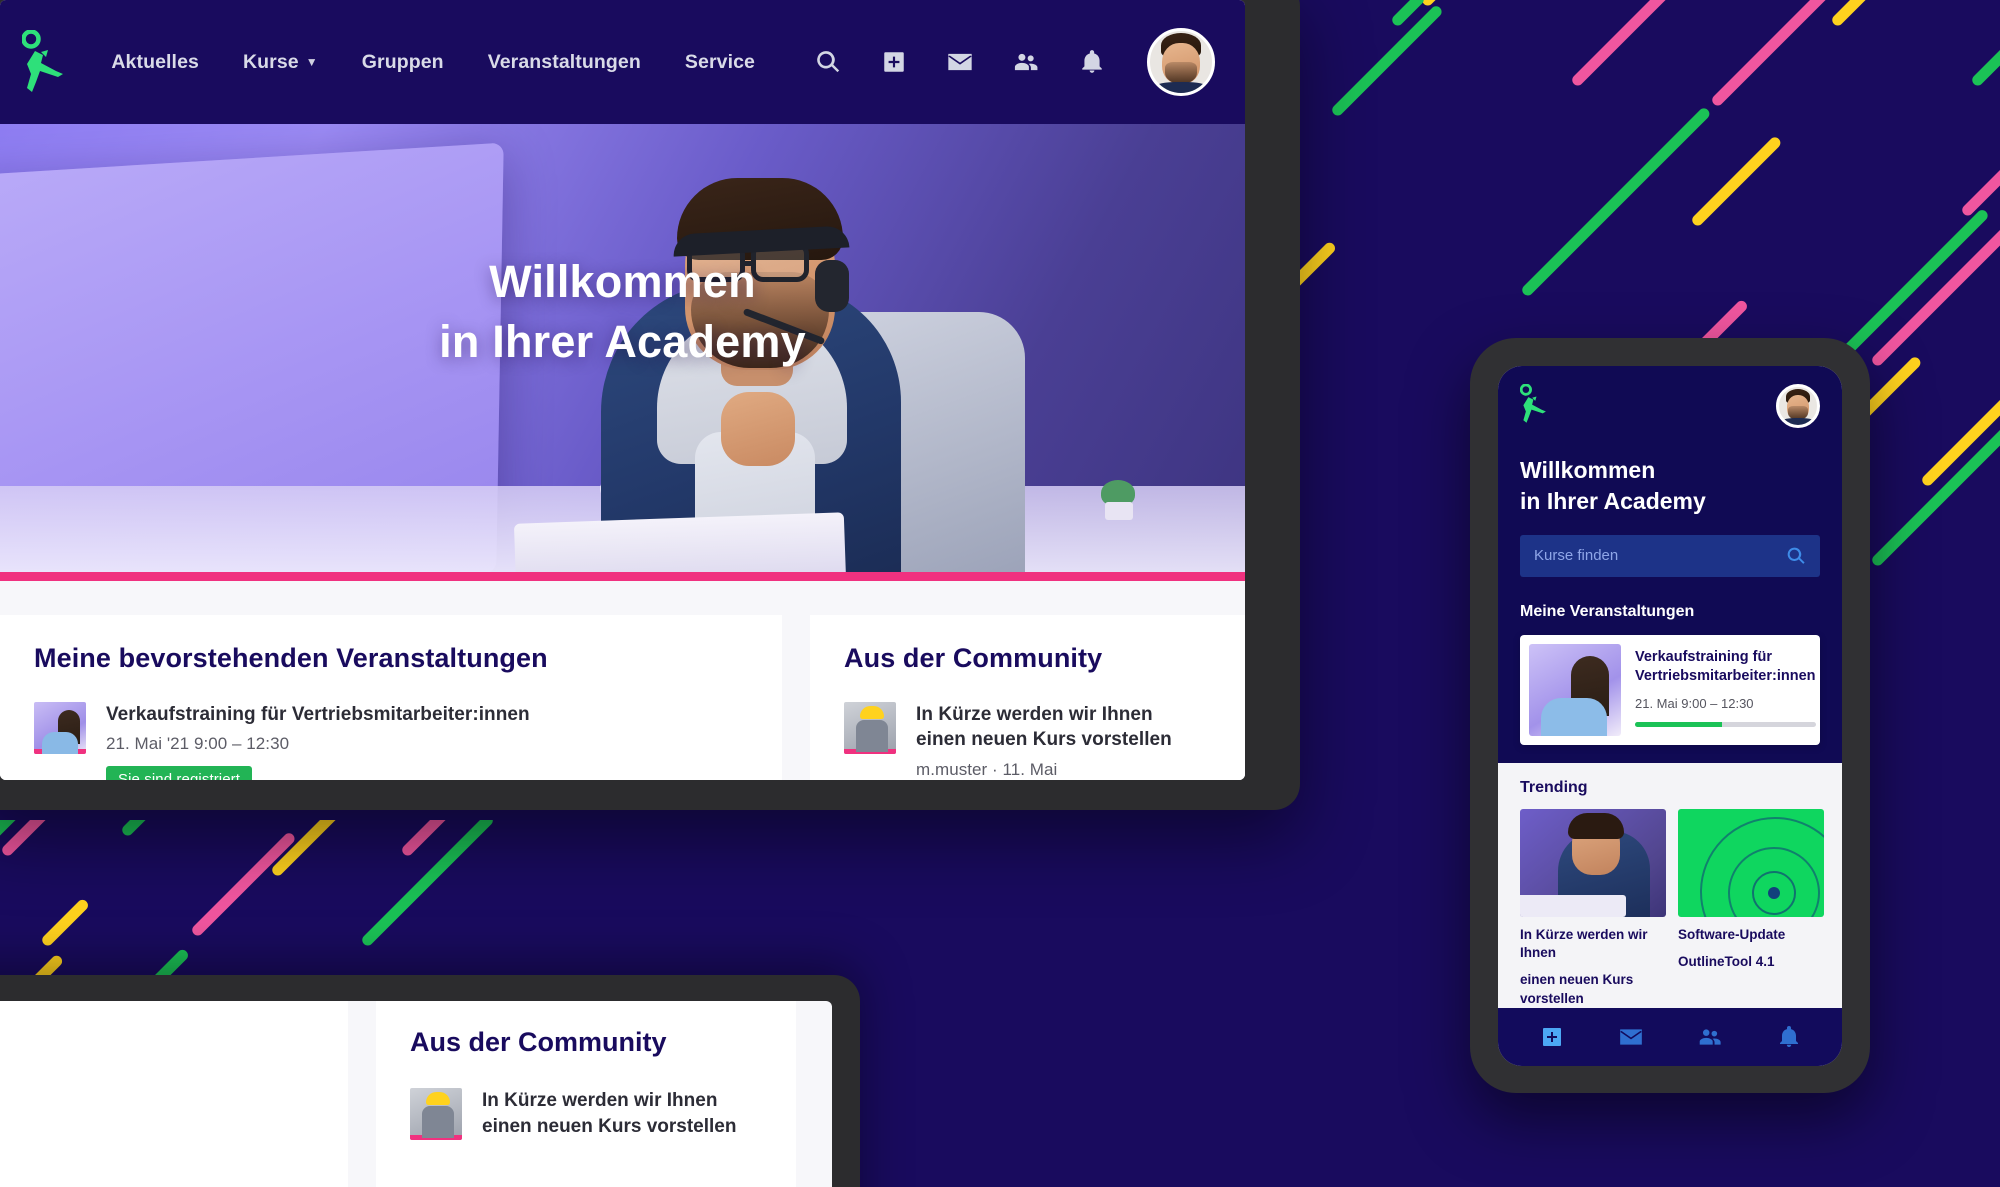  Describe the element at coordinates (1694, 703) in the screenshot. I see `event-datetime: 21. Mai 9:00 – 12:30` at that location.